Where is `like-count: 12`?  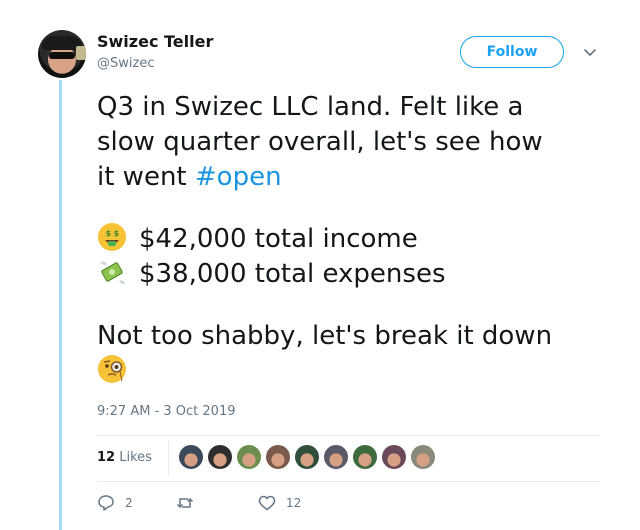
like-count: 12 is located at coordinates (294, 503).